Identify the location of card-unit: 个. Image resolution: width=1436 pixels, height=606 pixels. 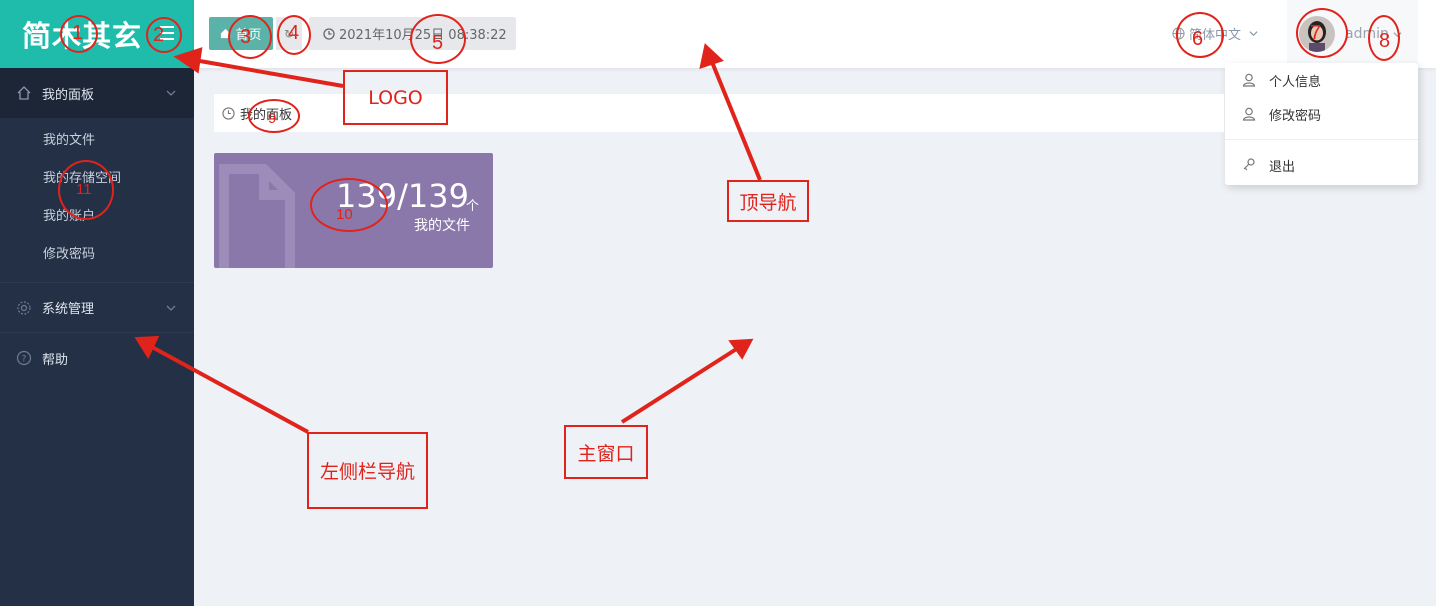
(473, 206).